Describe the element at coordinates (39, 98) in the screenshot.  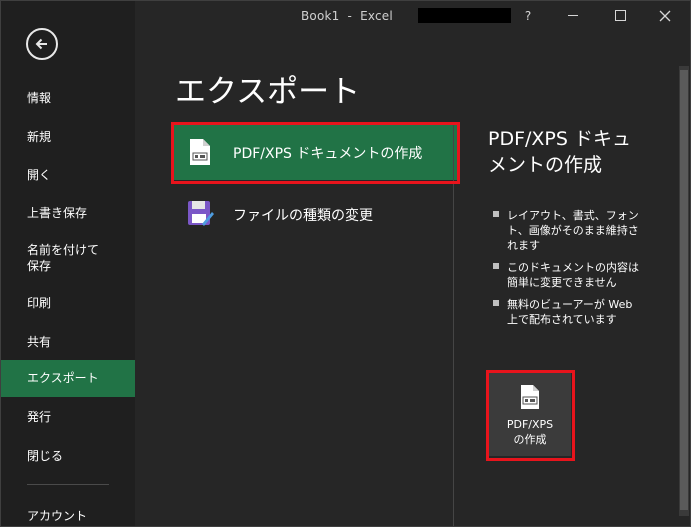
I see `nav-info-label: 情報` at that location.